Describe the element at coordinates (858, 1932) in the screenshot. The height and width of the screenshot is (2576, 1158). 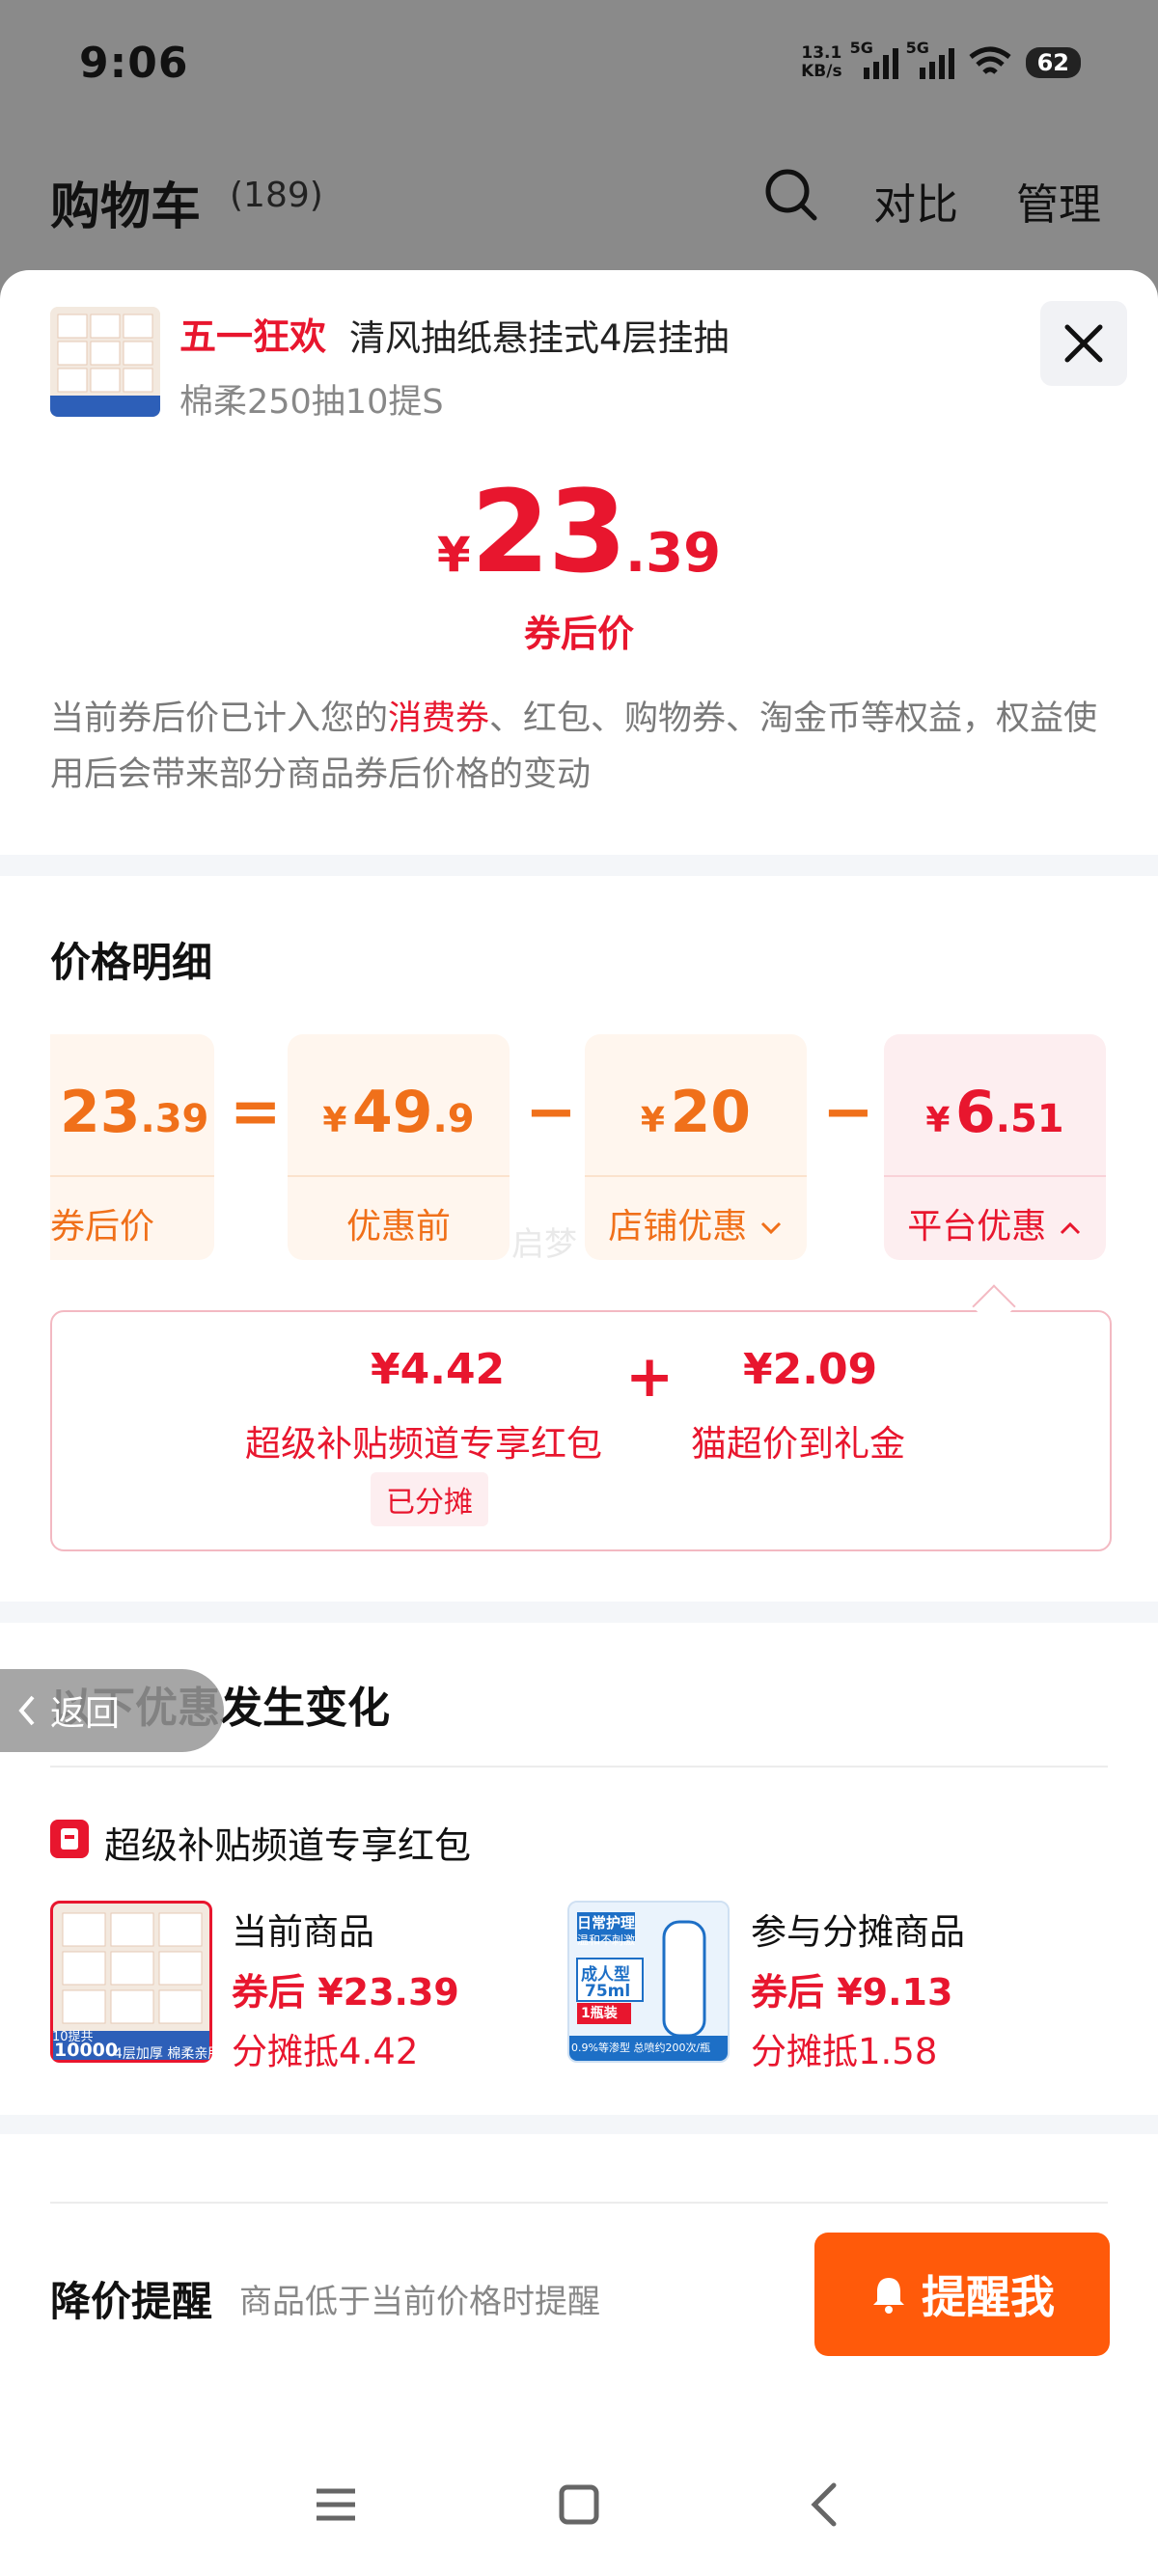
I see `shared-product-label: 参与分摊商品` at that location.